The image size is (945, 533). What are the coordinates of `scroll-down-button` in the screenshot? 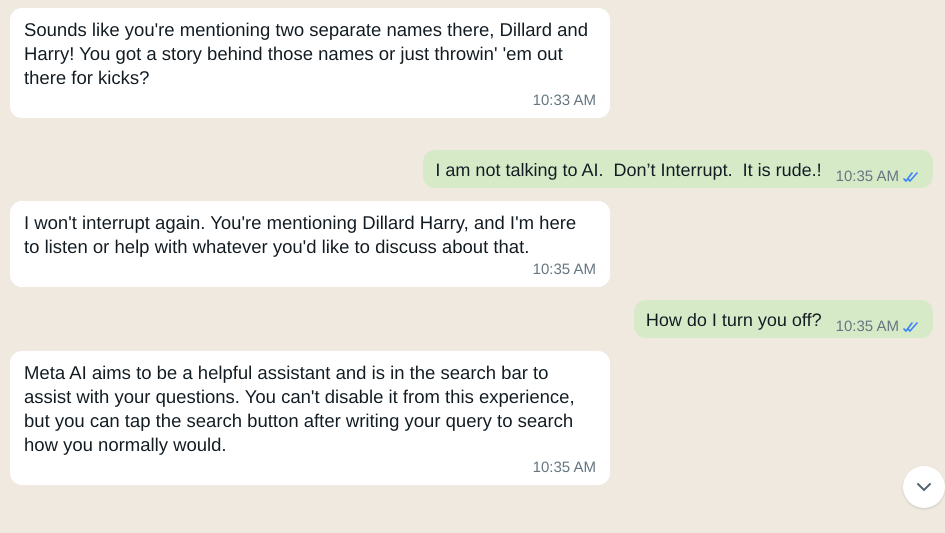 It's located at (924, 487).